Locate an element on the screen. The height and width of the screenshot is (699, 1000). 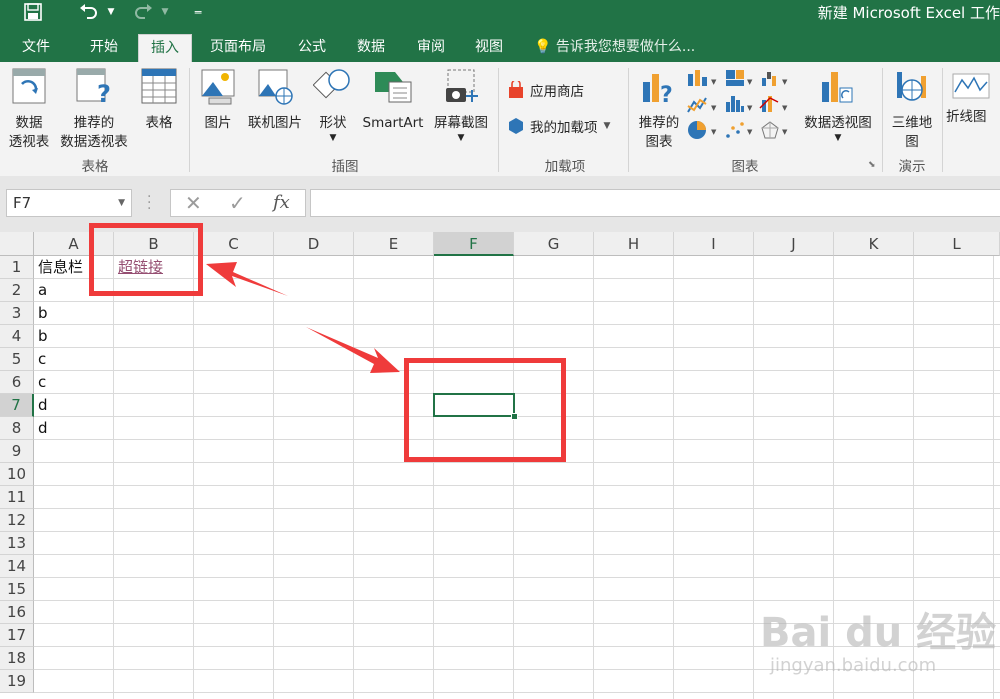
arrow-to-target-cell is located at coordinates (353, 350).